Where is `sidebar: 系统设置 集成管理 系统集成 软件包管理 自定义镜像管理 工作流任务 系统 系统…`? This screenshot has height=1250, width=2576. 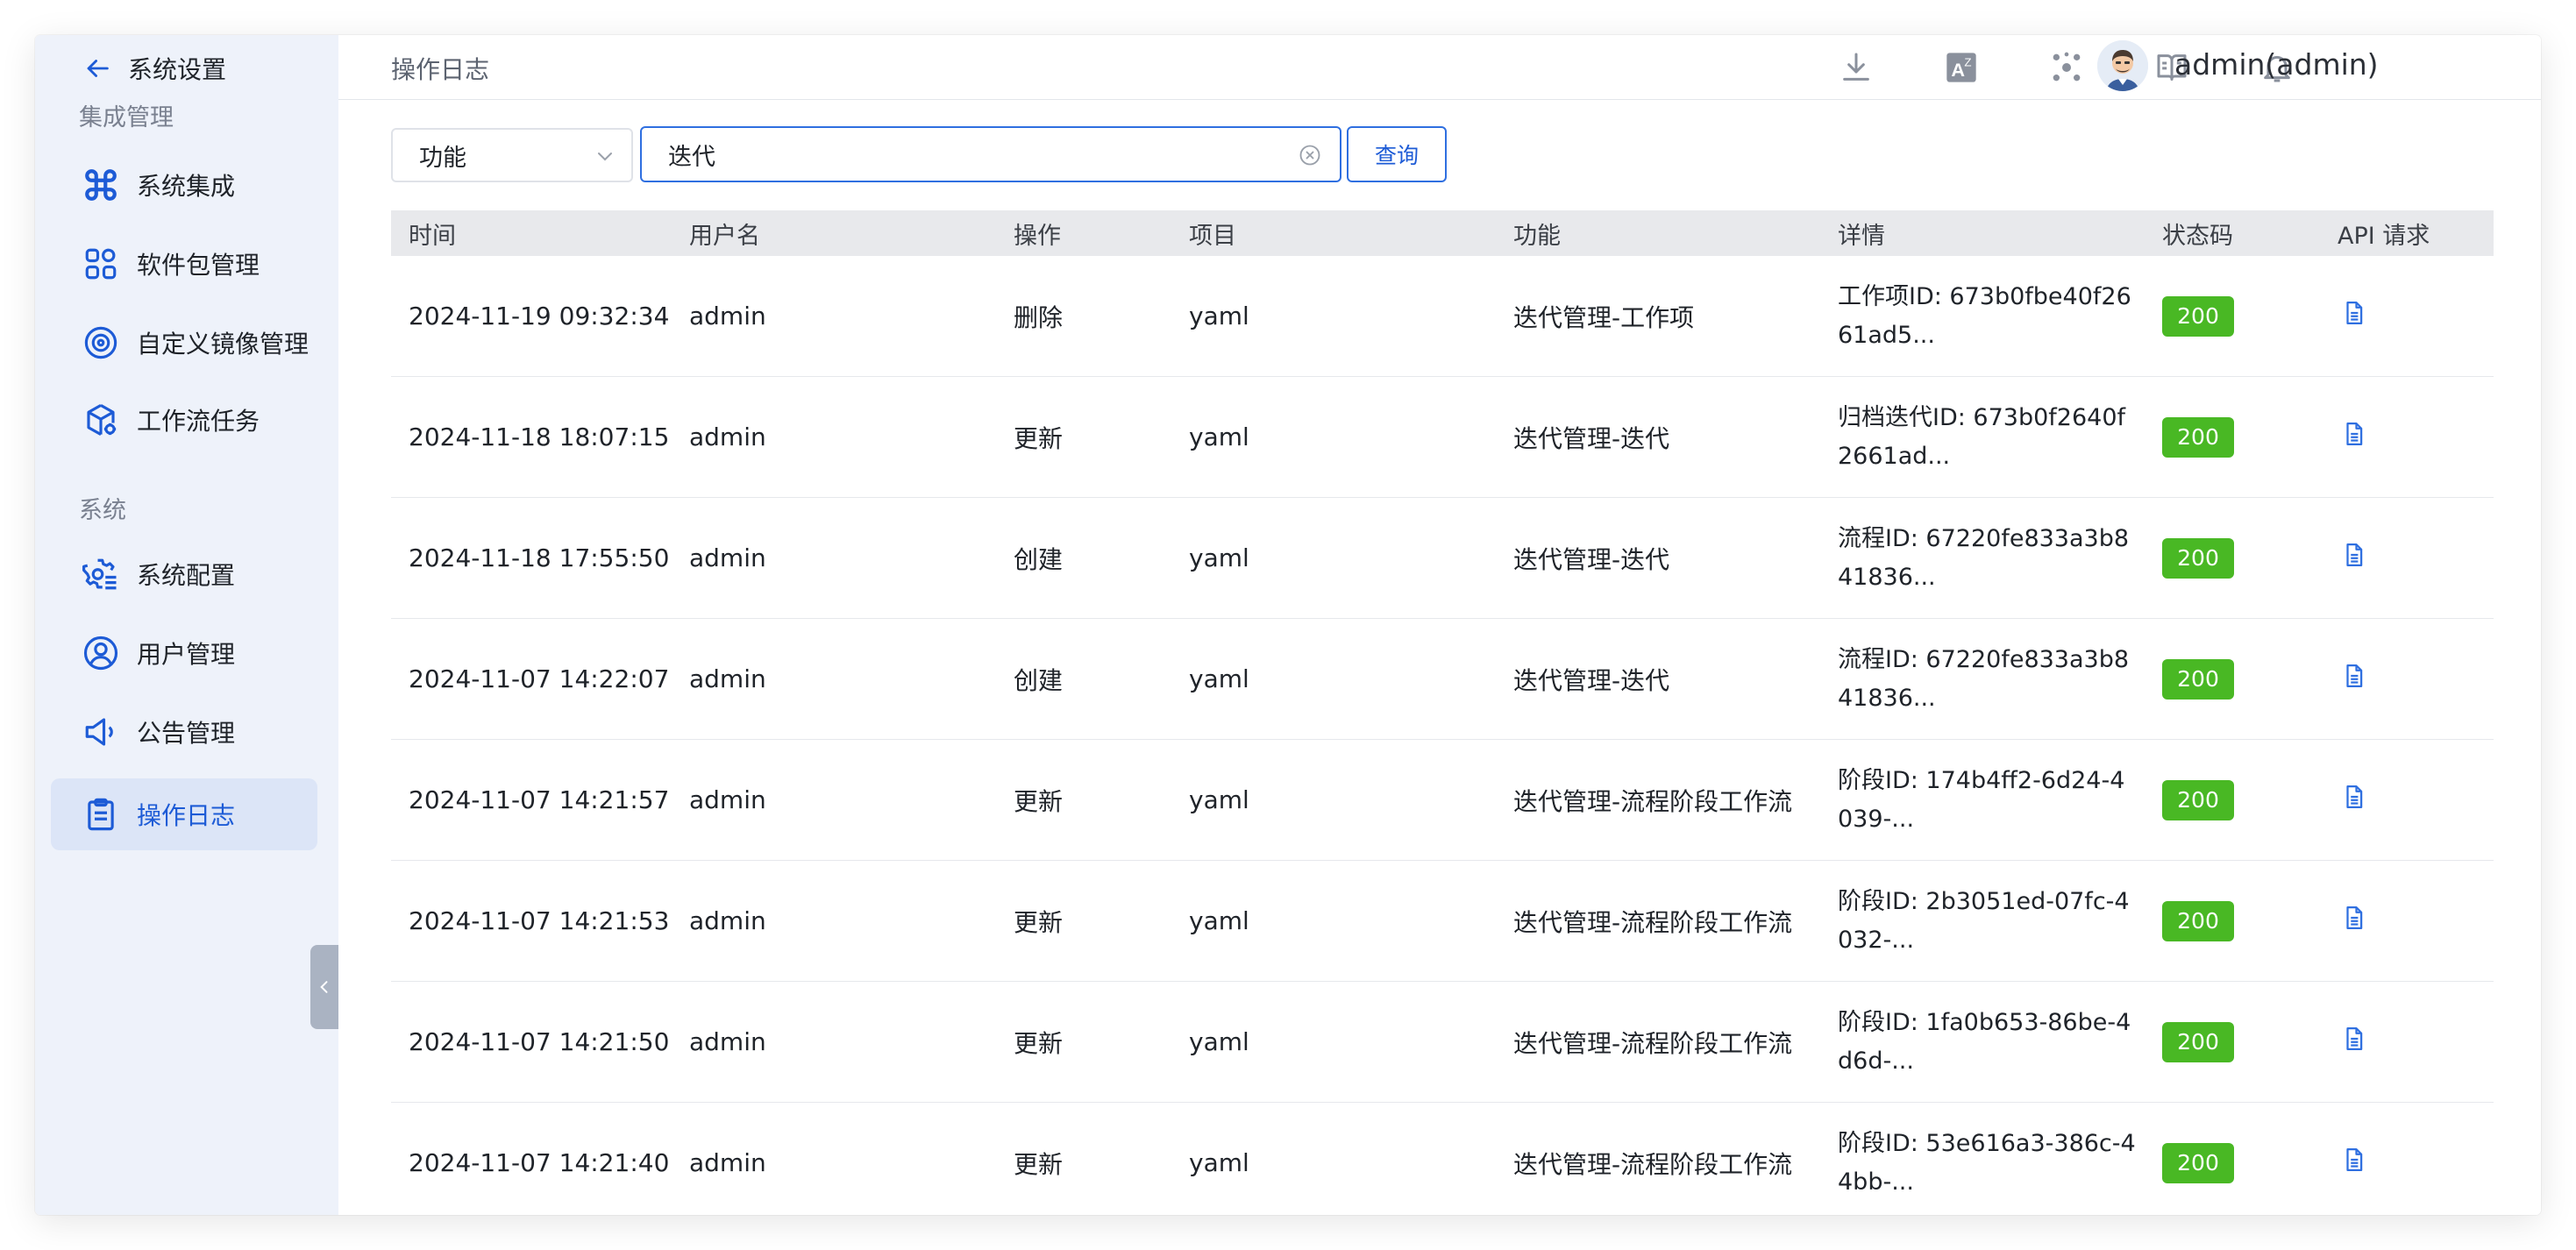 sidebar: 系统设置 集成管理 系统集成 软件包管理 自定义镜像管理 工作流任务 系统 系统… is located at coordinates (186, 625).